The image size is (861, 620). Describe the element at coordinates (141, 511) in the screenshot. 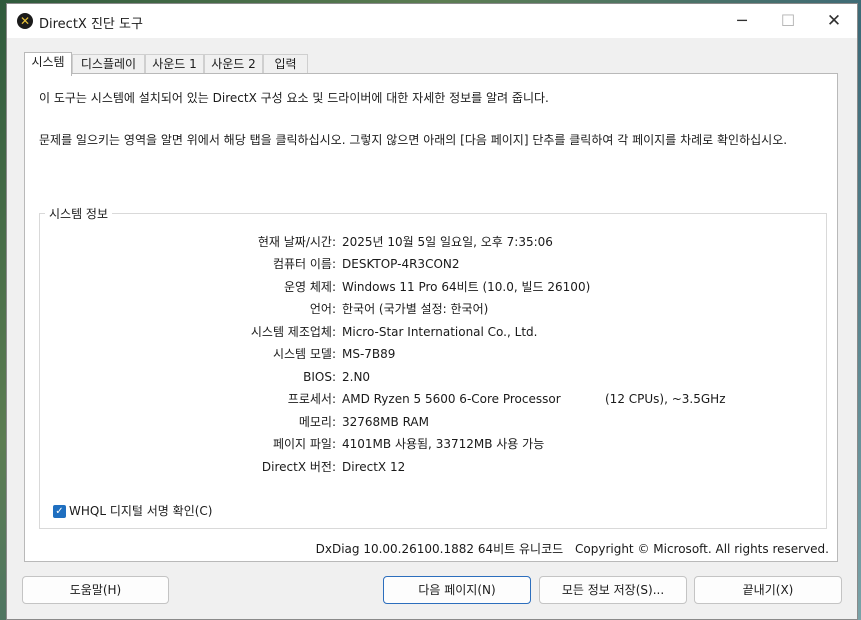

I see `whql-label: WHQL 디지털 서명 확인(C)` at that location.